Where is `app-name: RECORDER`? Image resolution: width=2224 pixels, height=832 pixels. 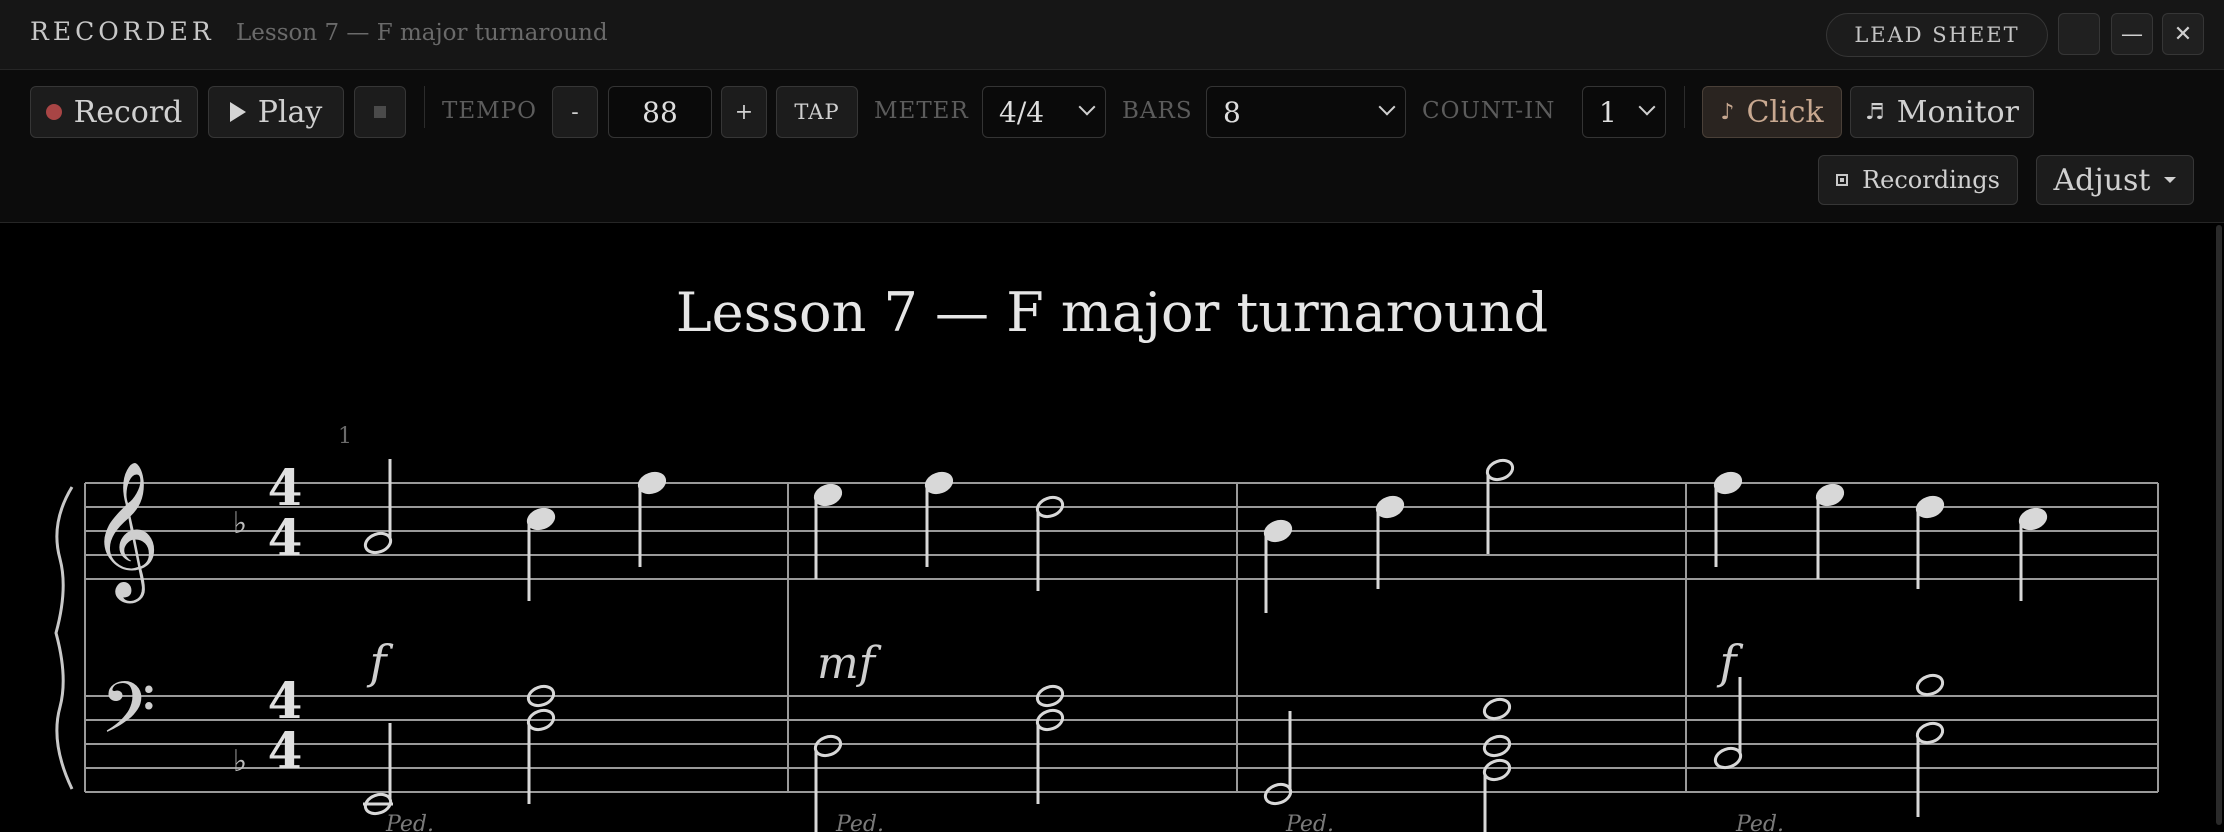
app-name: RECORDER is located at coordinates (122, 31).